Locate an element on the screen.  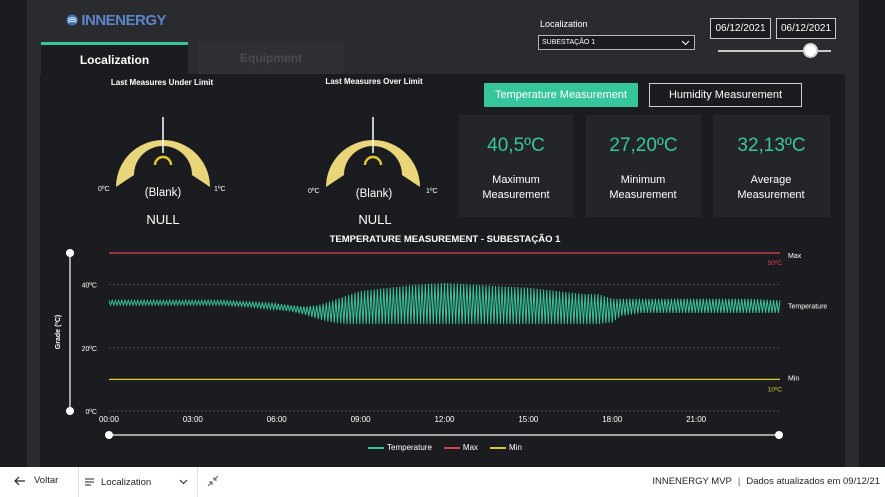
max-line-value: 50ºC is located at coordinates (775, 263).